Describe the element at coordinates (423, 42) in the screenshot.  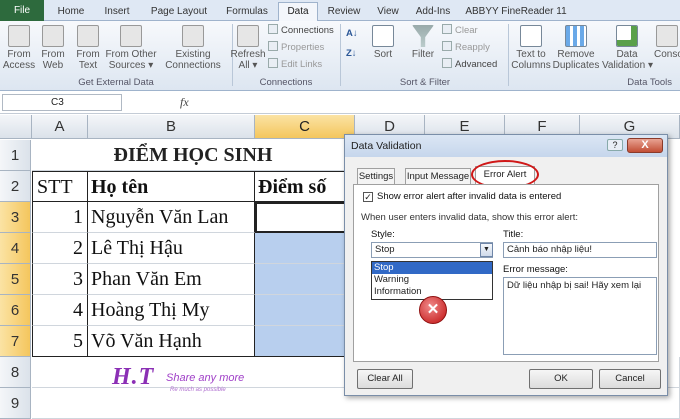
I see `filter-button: Filter` at that location.